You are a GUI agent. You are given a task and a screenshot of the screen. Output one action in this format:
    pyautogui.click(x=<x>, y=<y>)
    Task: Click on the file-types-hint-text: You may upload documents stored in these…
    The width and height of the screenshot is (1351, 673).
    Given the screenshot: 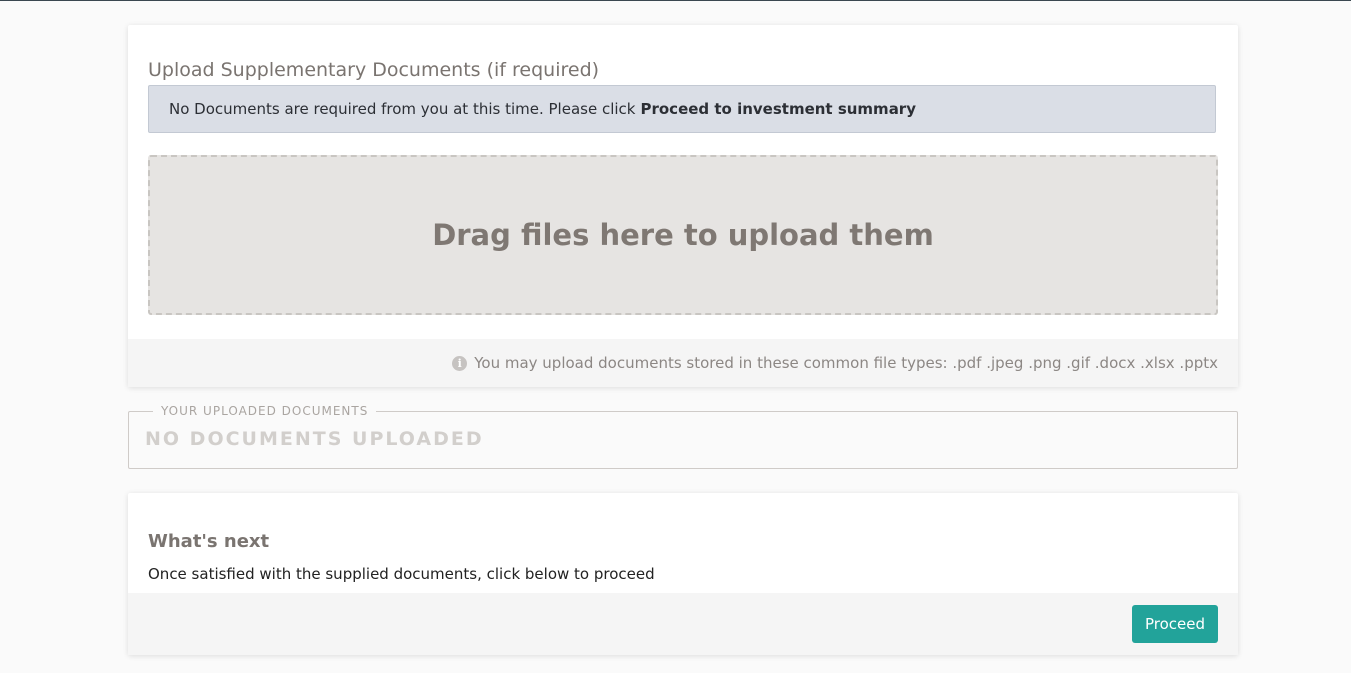 What is the action you would take?
    pyautogui.click(x=846, y=363)
    